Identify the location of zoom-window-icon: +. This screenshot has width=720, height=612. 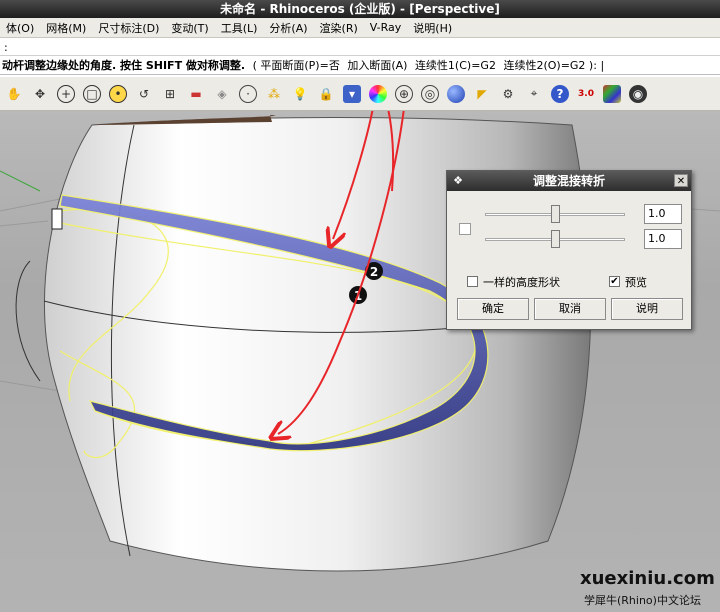
(66, 94).